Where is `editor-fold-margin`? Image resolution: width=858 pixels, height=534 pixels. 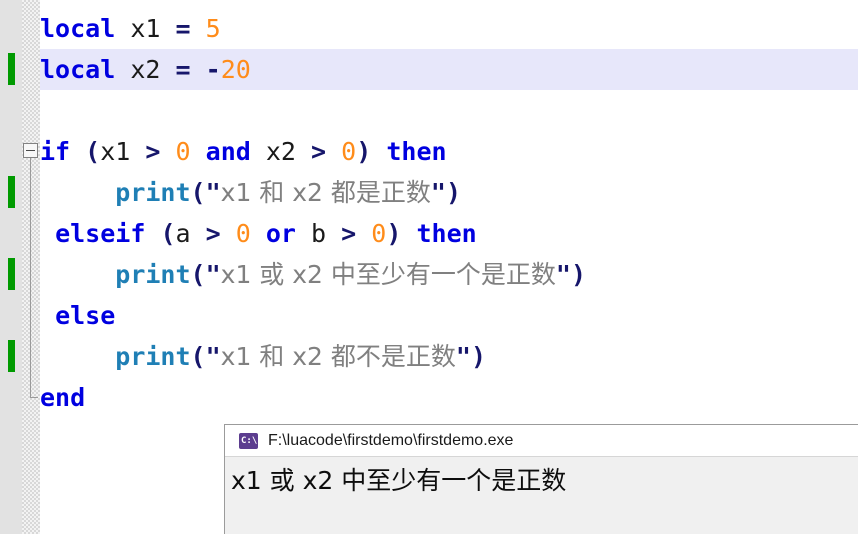 editor-fold-margin is located at coordinates (31, 267).